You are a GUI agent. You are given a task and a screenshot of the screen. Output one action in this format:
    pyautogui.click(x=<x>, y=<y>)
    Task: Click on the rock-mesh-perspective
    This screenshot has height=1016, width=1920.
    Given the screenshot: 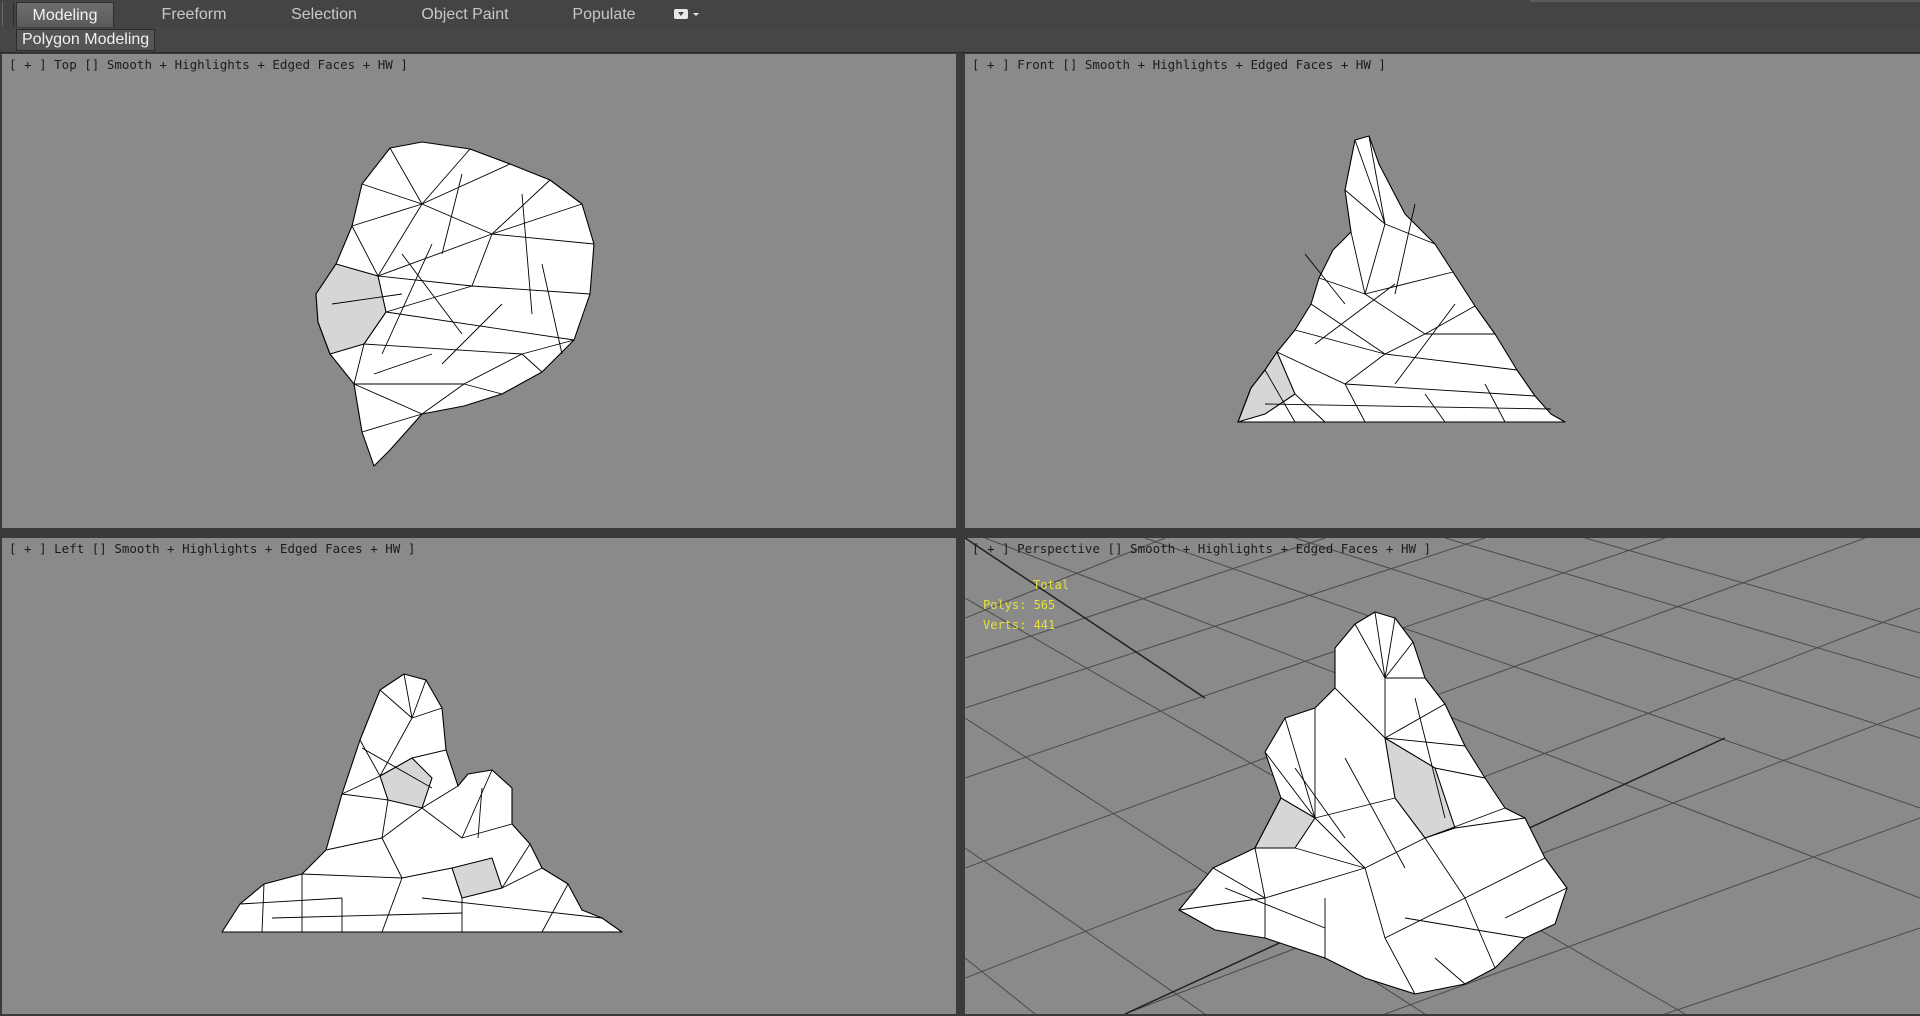 What is the action you would take?
    pyautogui.click(x=1373, y=803)
    